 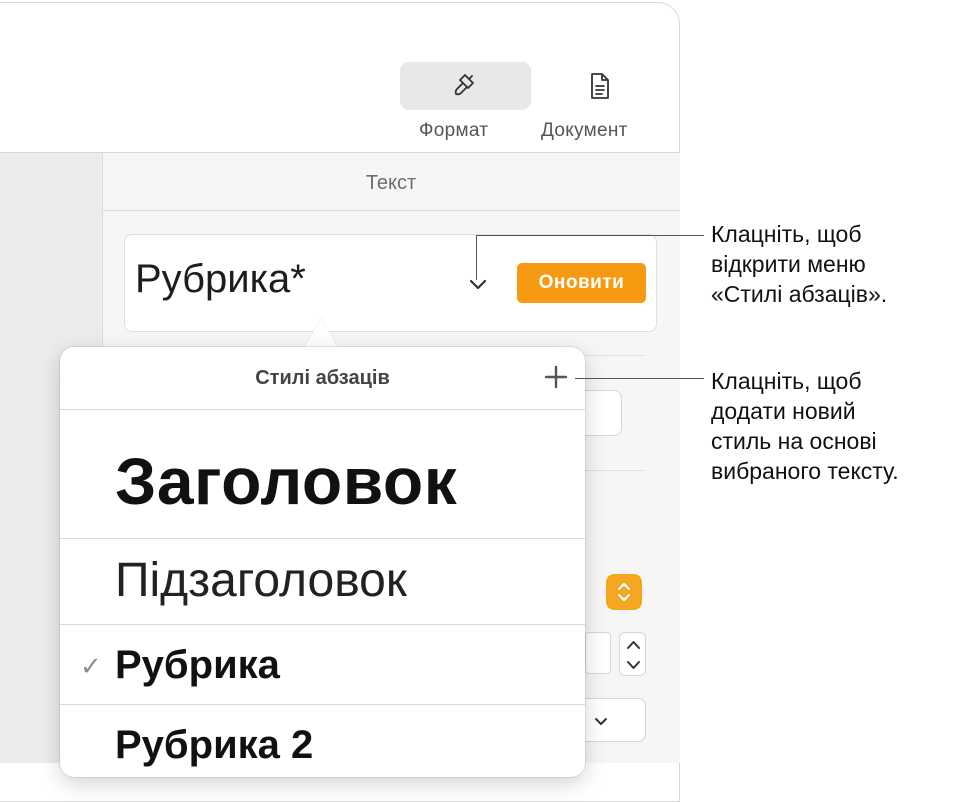 What do you see at coordinates (286, 481) in the screenshot?
I see `style-item-label: Заголовок` at bounding box center [286, 481].